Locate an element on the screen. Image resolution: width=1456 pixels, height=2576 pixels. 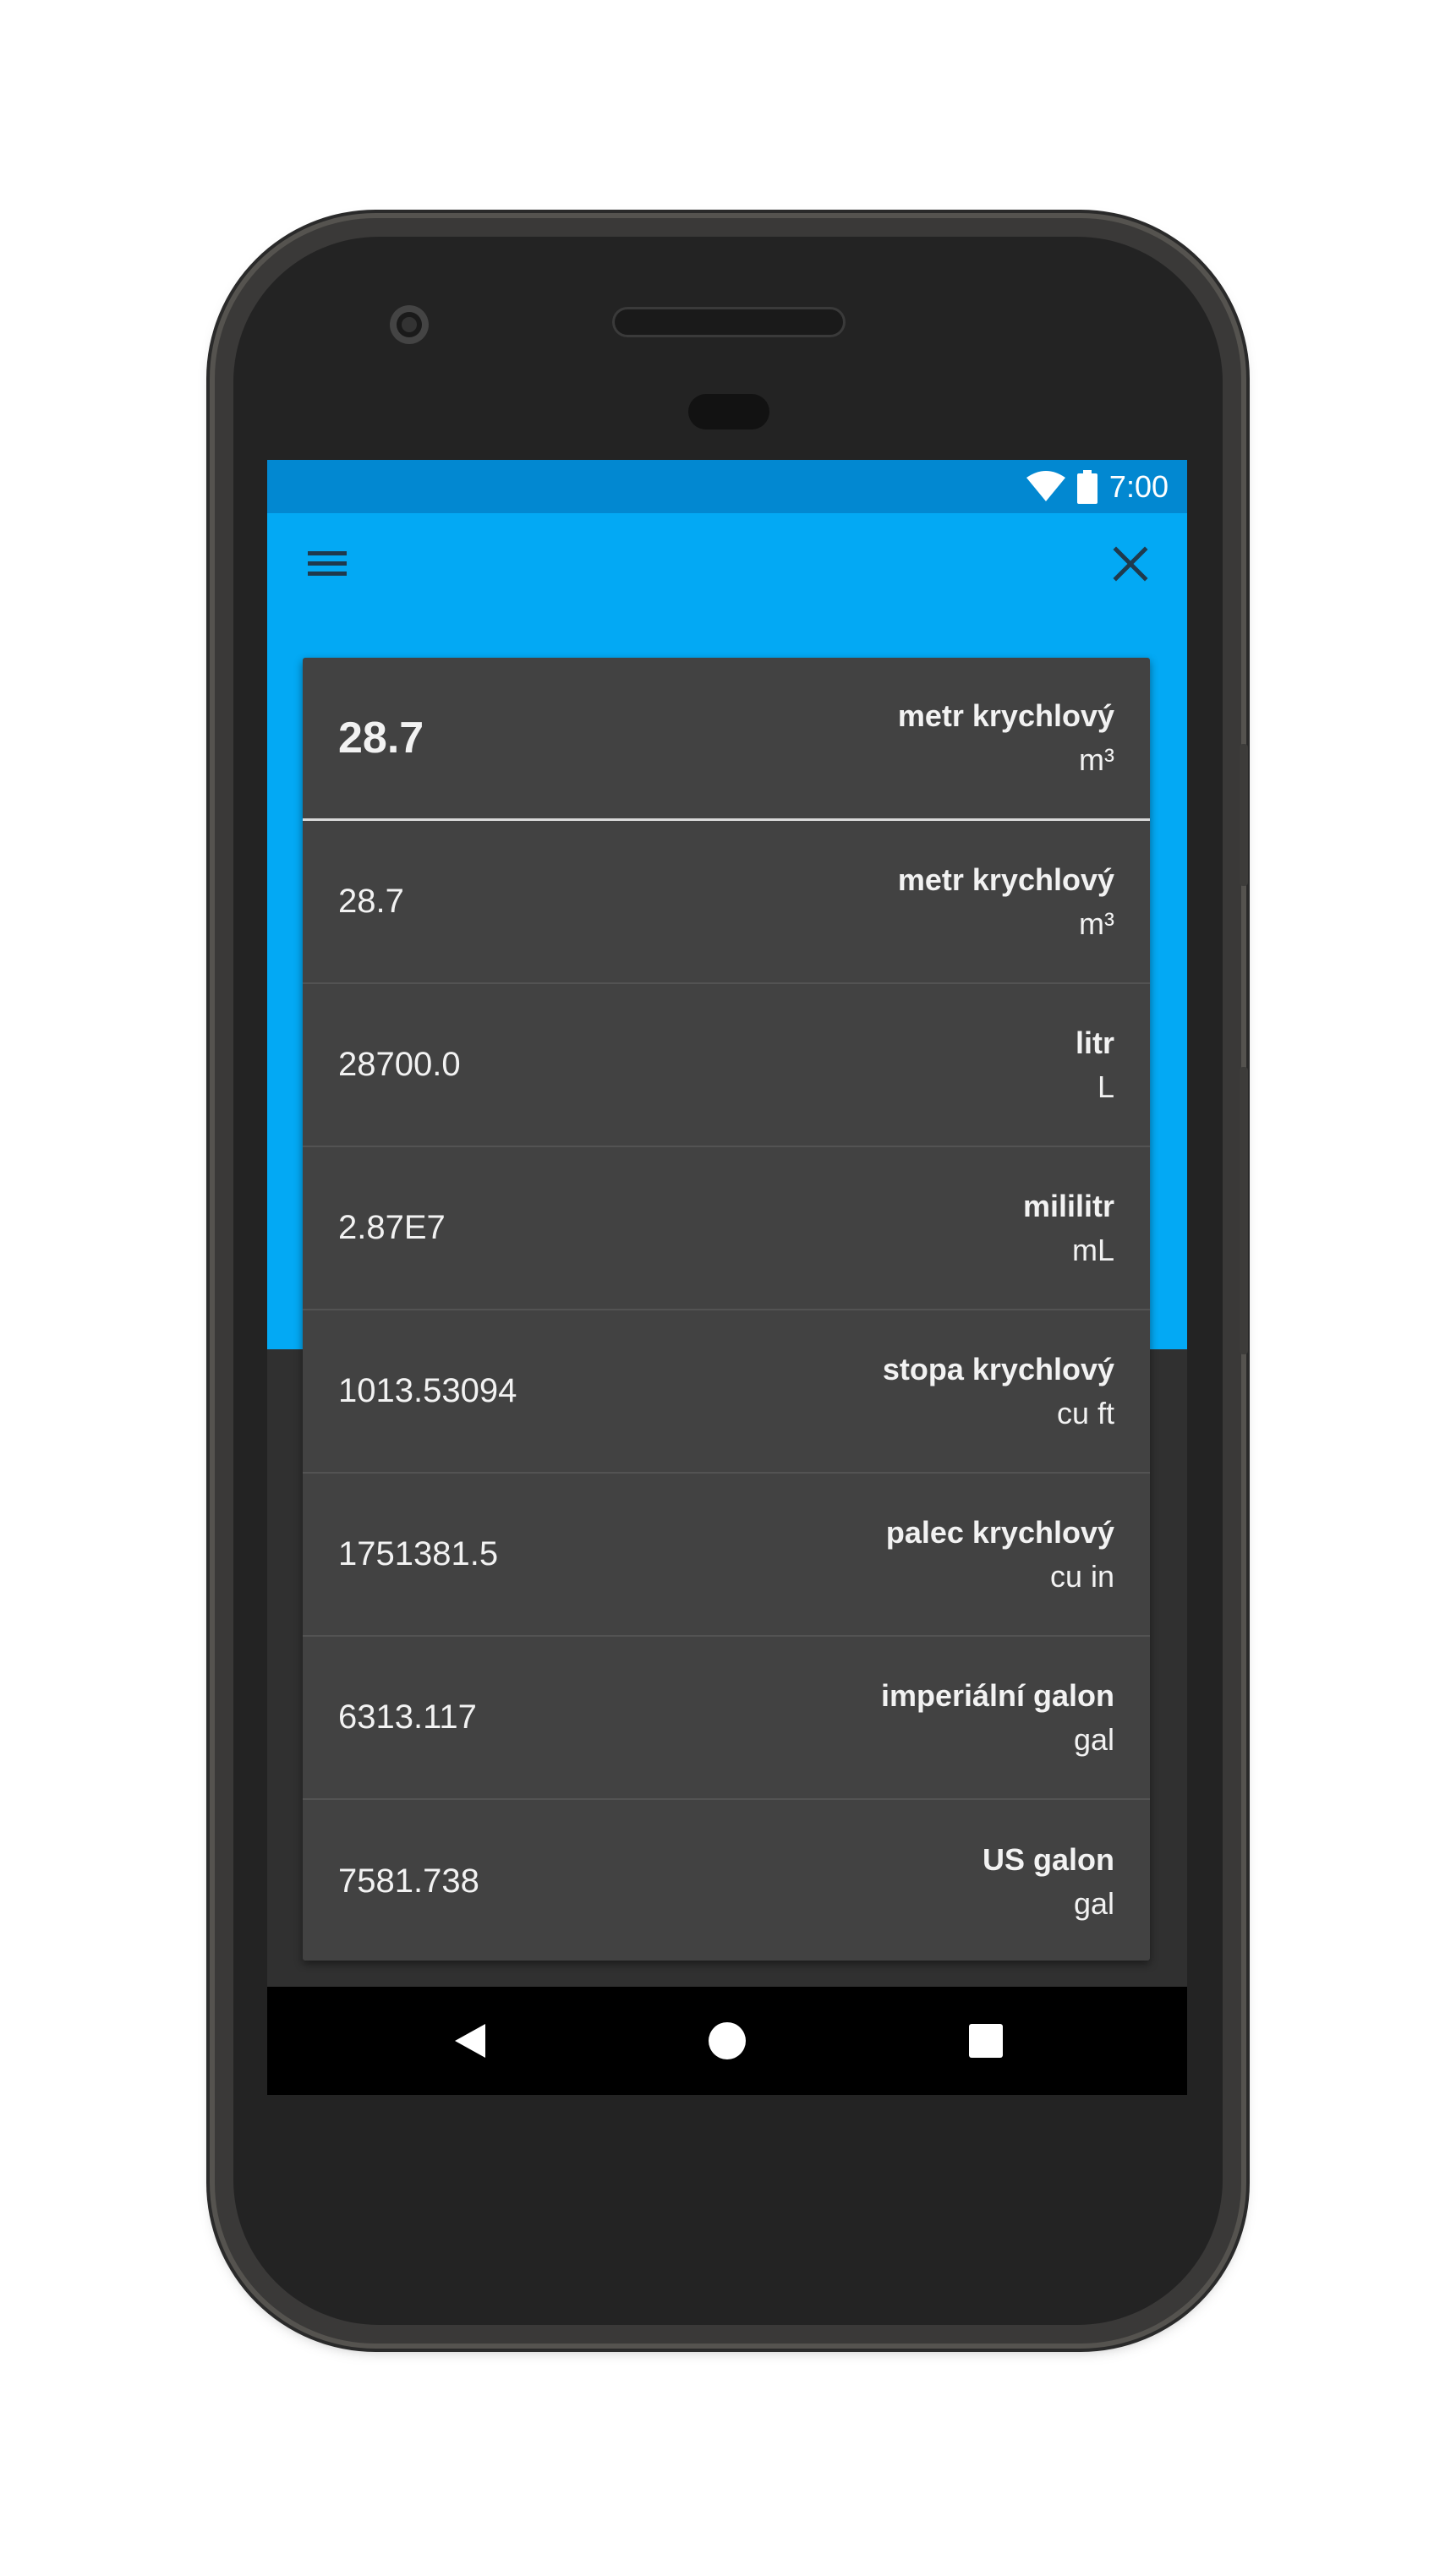
unit-name: imperiální galon is located at coordinates (997, 1695).